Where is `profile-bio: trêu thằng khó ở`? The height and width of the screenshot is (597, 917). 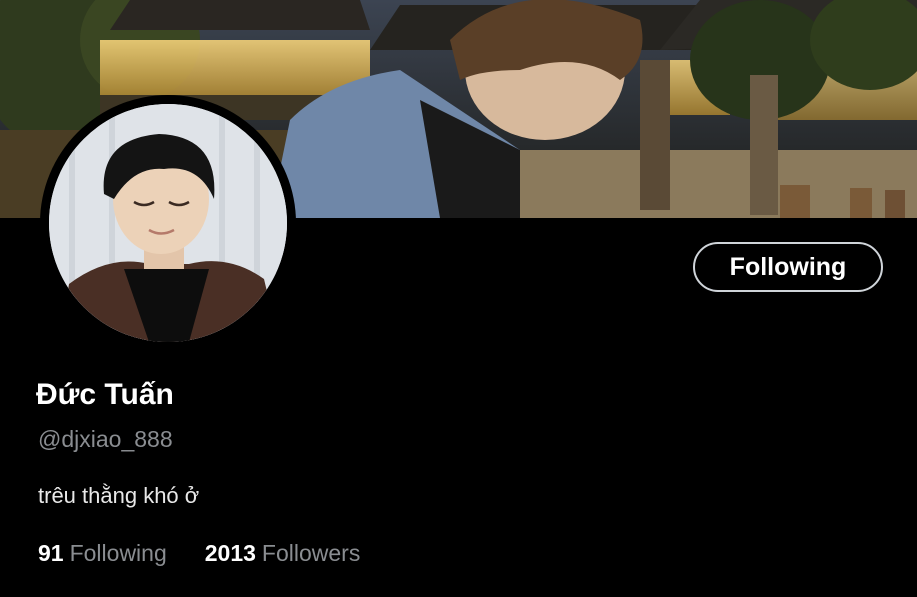 profile-bio: trêu thằng khó ở is located at coordinates (119, 495).